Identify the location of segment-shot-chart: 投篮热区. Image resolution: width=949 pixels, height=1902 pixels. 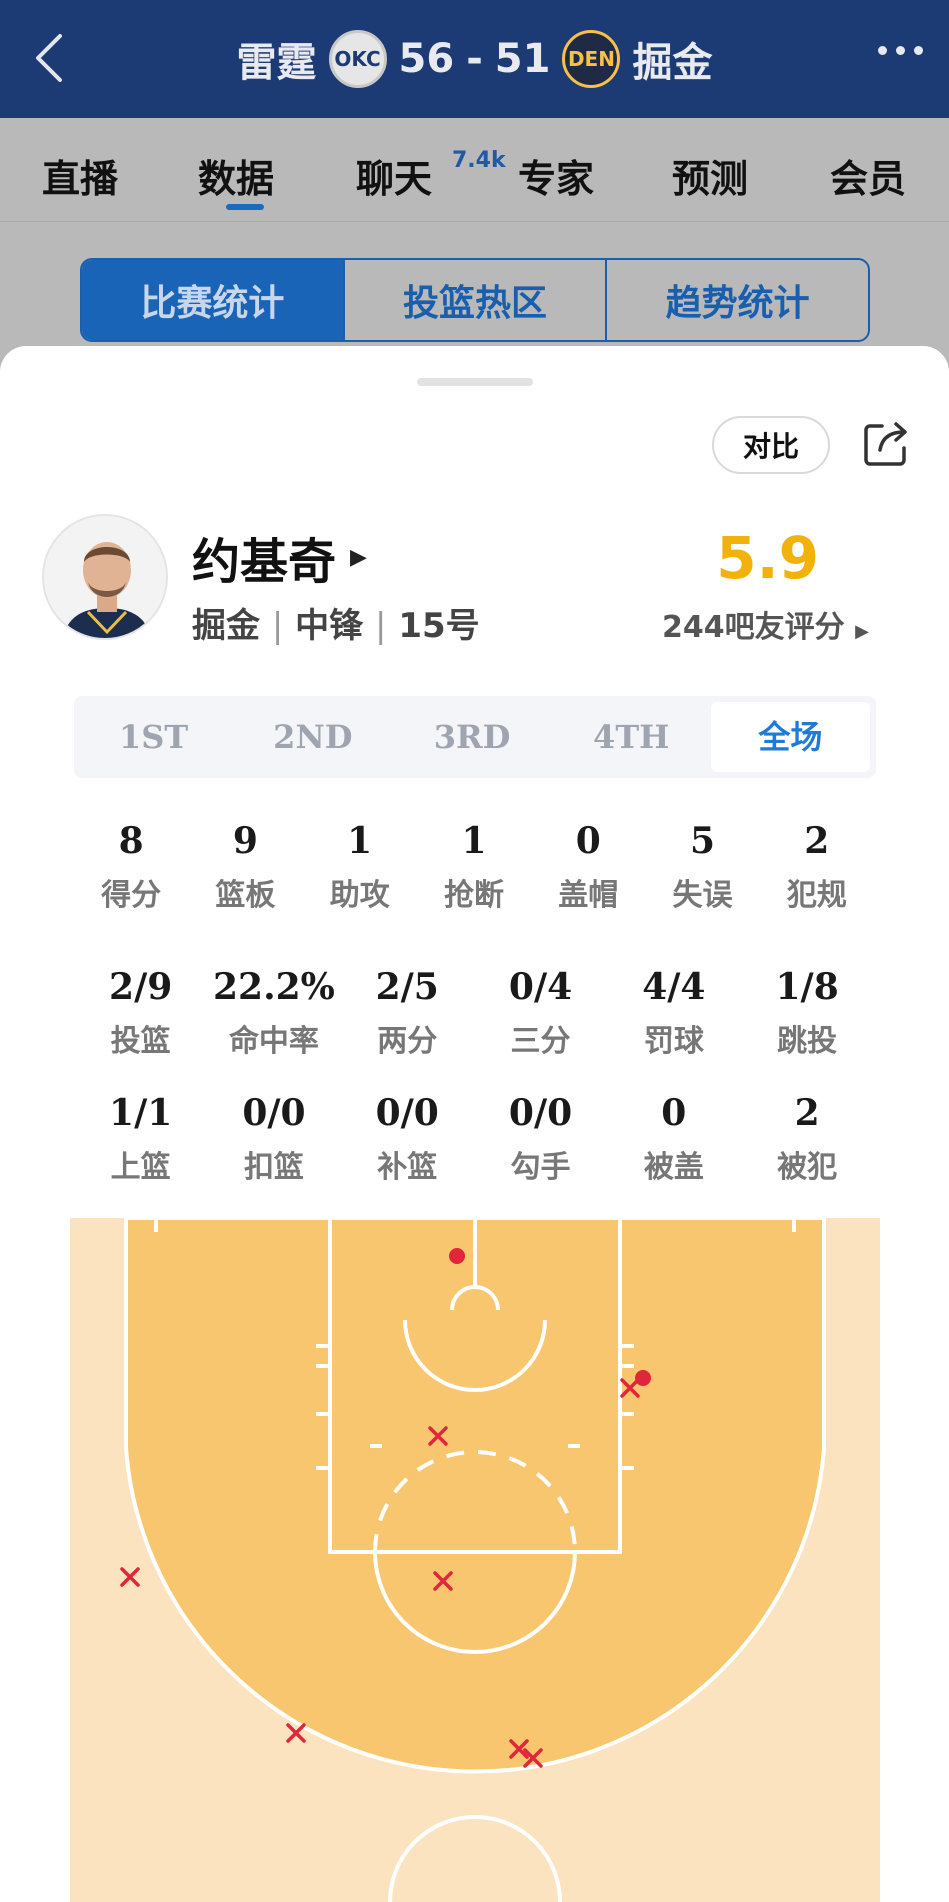
(476, 300).